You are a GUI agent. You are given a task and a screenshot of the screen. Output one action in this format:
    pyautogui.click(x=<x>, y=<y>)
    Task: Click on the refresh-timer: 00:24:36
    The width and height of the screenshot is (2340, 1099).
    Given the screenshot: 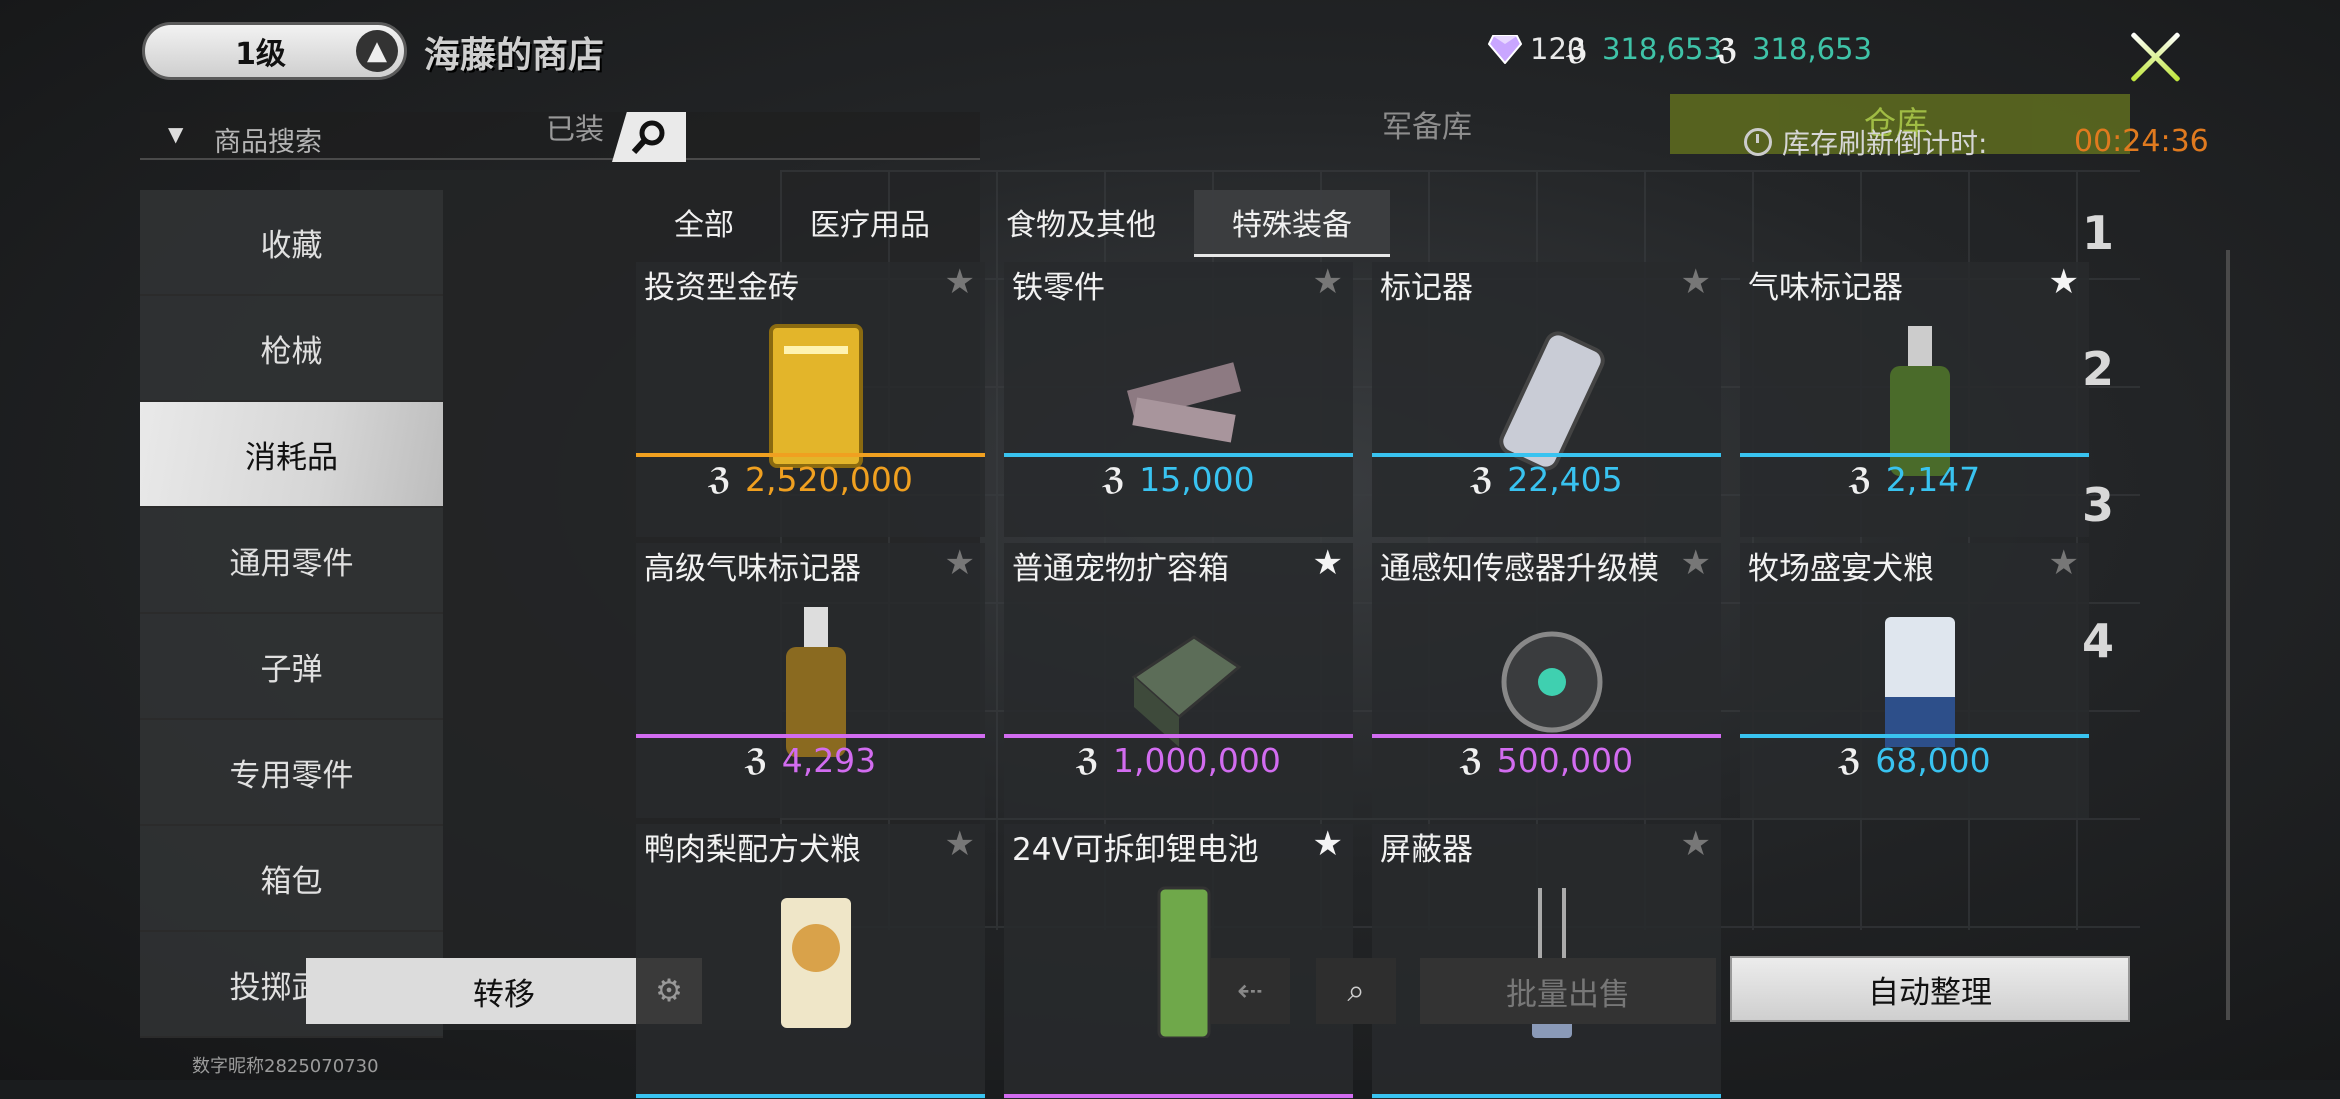 What is the action you would take?
    pyautogui.click(x=2141, y=141)
    